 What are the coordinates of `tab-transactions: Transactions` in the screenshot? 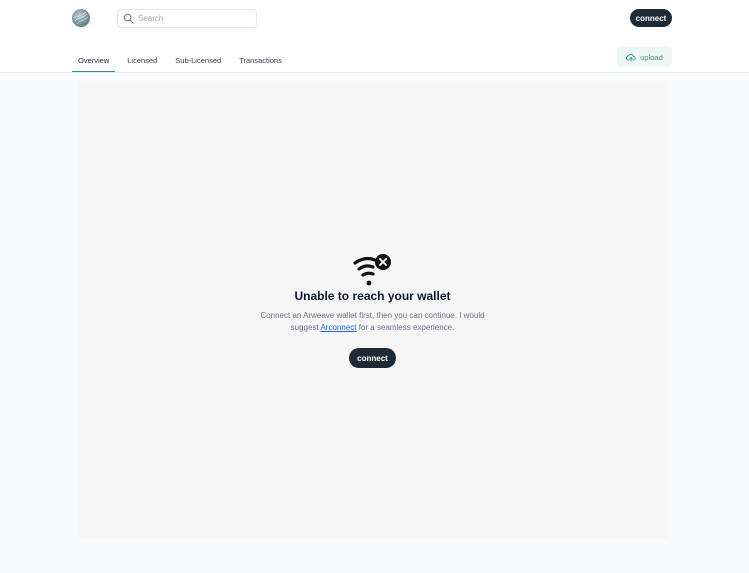 It's located at (260, 60).